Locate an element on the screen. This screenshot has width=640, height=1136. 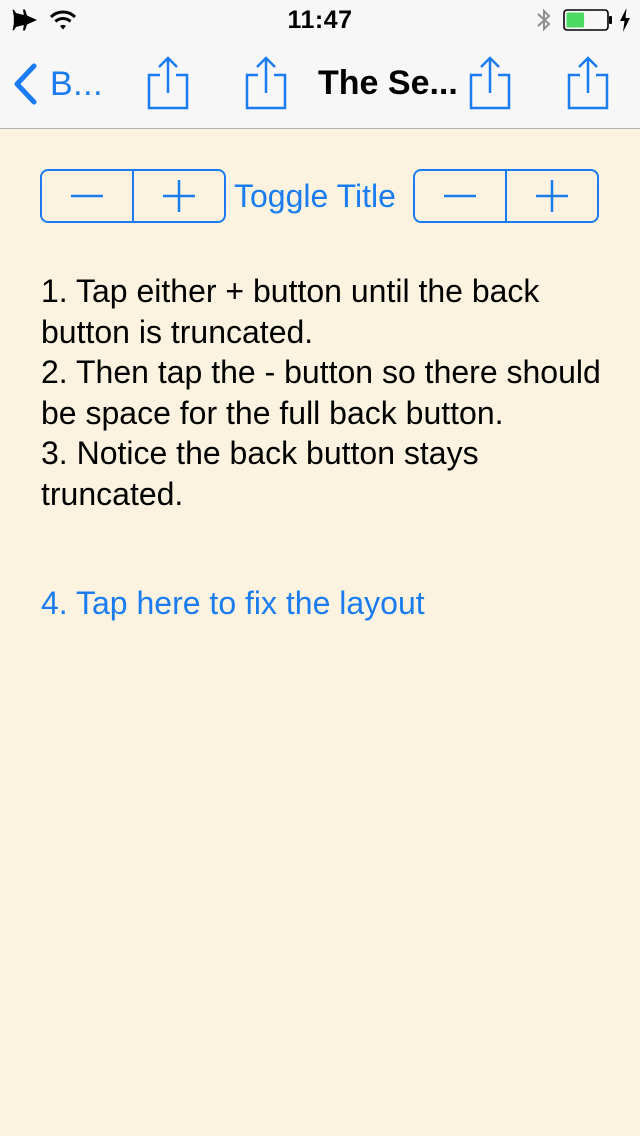
left-stepper-decrement-button is located at coordinates (87, 196).